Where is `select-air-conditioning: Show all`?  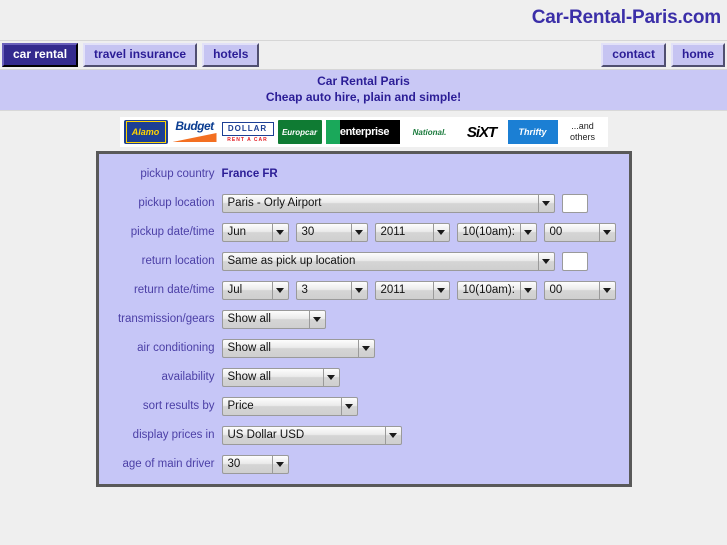 select-air-conditioning: Show all is located at coordinates (298, 348).